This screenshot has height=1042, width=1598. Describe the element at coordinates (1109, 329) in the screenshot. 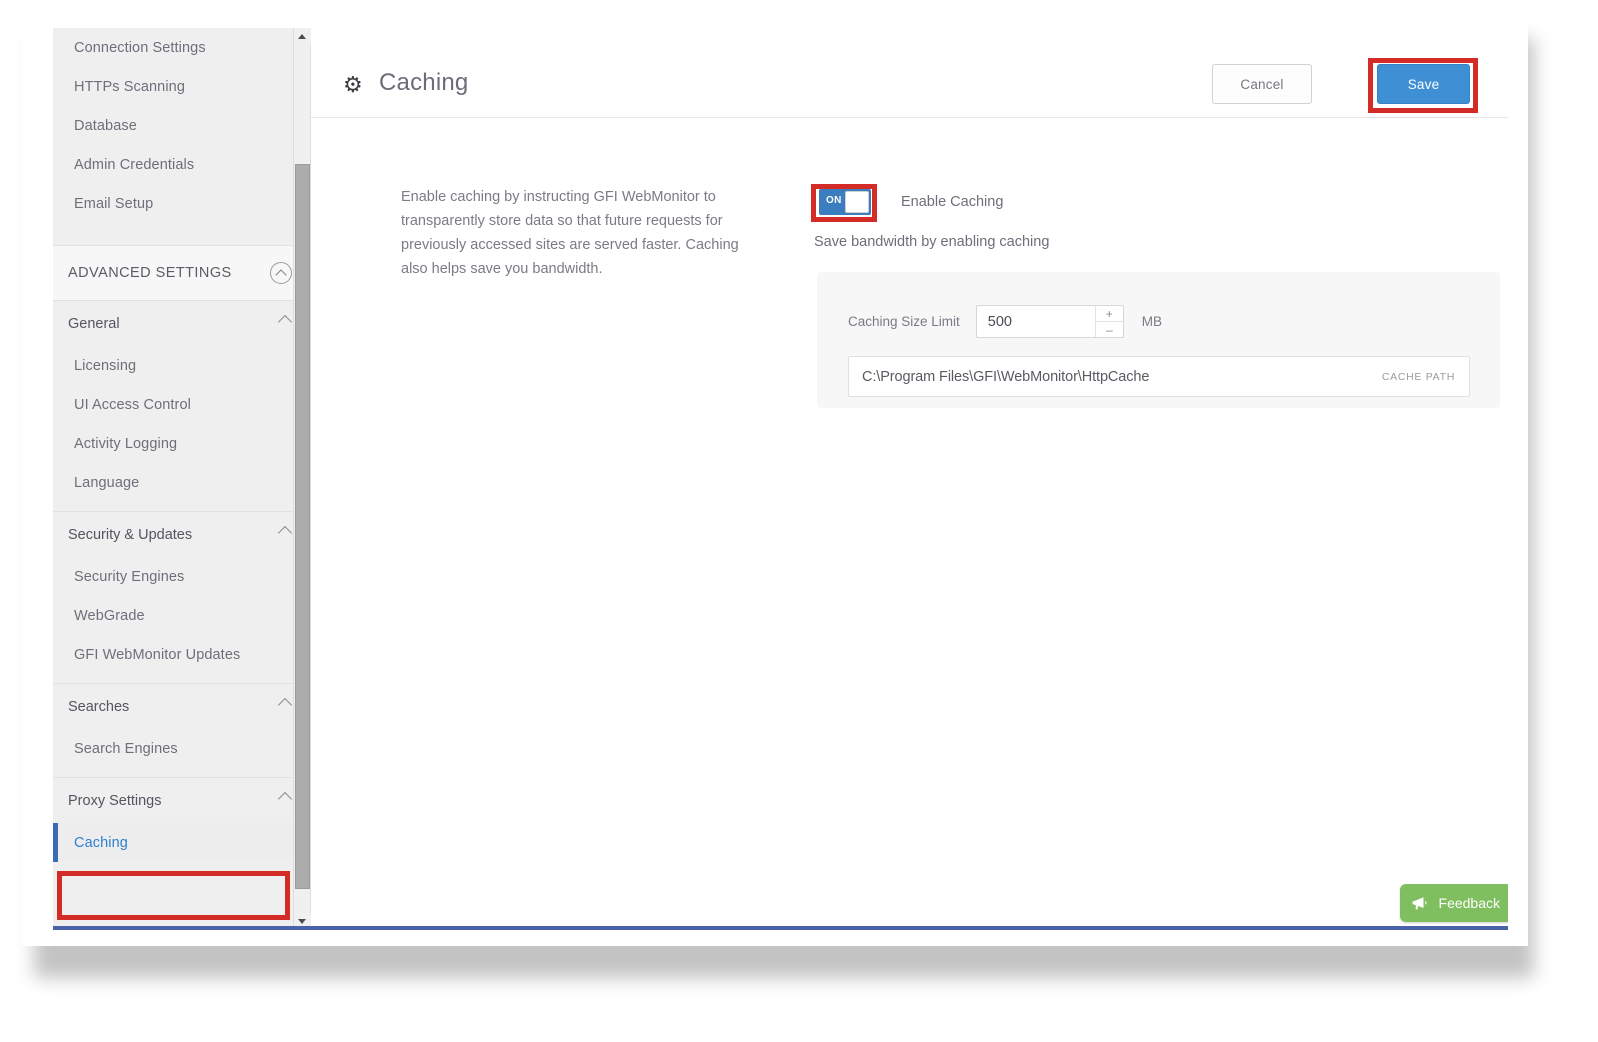

I see `stepper-decrement-button: –` at that location.